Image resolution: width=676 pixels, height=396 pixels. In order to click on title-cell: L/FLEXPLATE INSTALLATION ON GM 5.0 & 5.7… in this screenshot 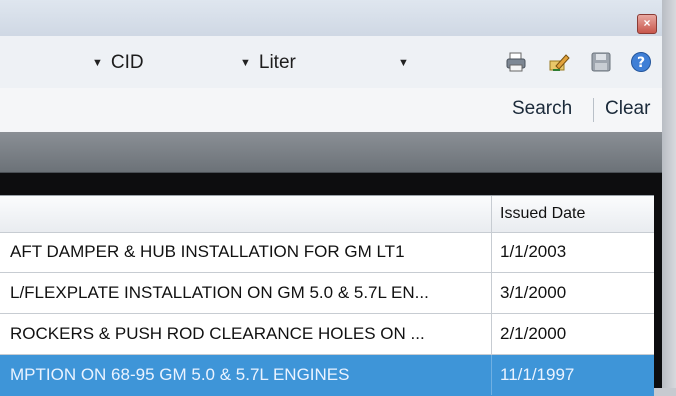, I will do `click(219, 292)`.